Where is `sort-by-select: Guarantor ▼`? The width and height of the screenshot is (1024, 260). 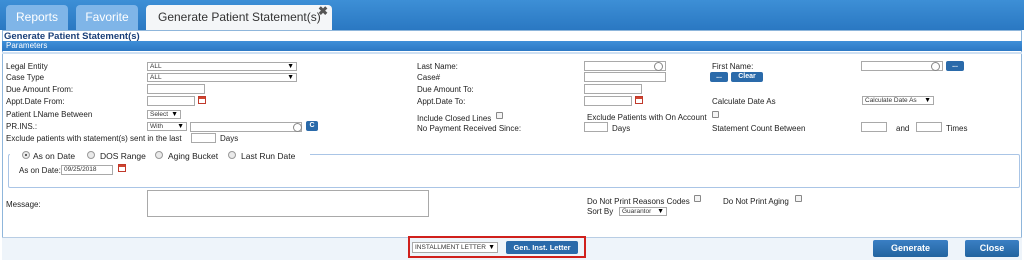 sort-by-select: Guarantor ▼ is located at coordinates (643, 211).